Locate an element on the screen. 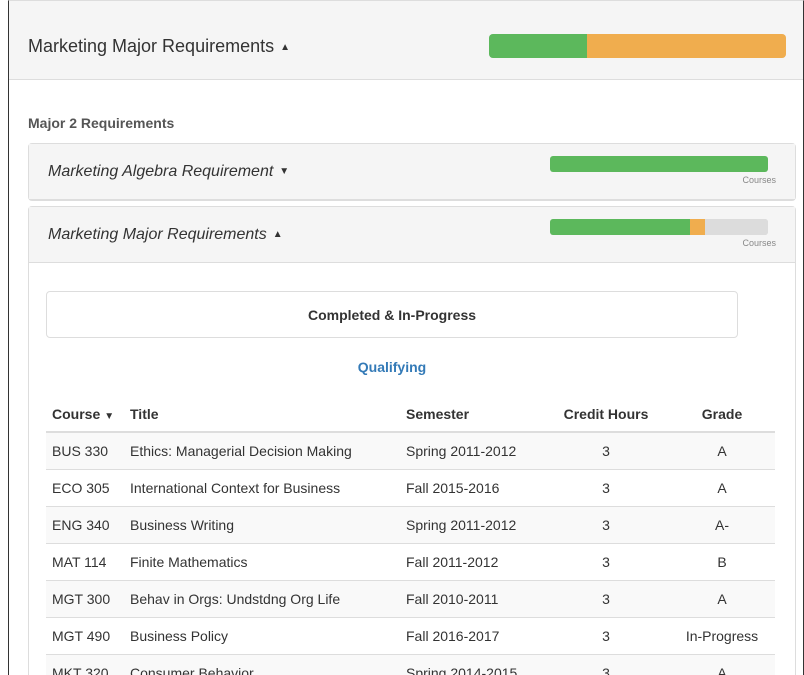  grade-cell: A- is located at coordinates (722, 524).